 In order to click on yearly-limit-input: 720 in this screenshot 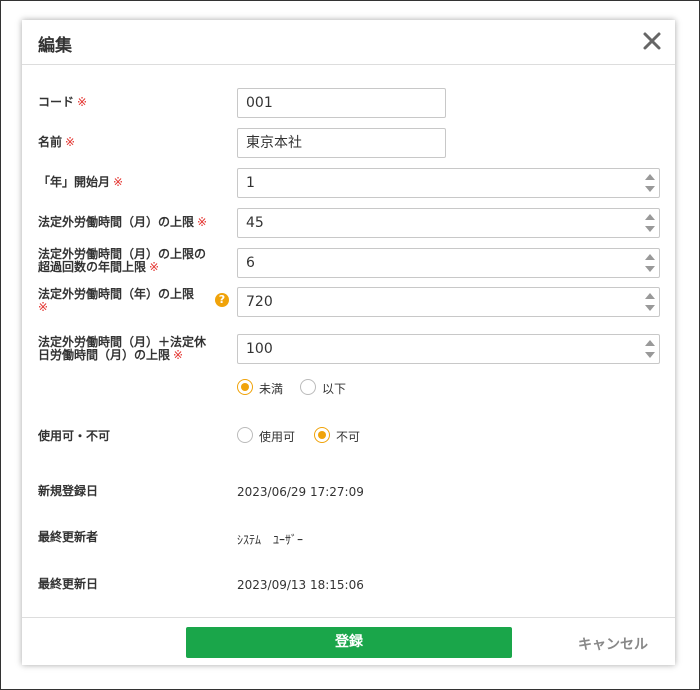, I will do `click(448, 302)`.